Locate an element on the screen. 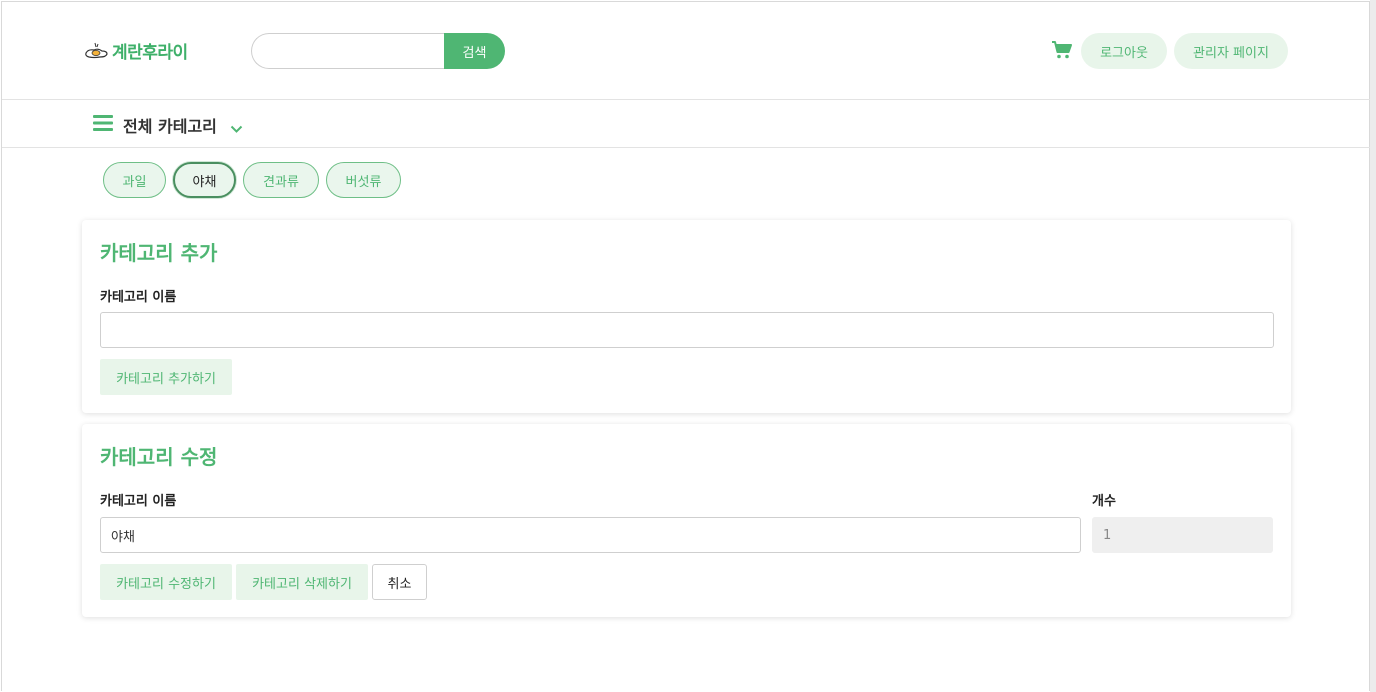 The height and width of the screenshot is (692, 1376). edit-category-name-label: 카테고리 이름 is located at coordinates (138, 501).